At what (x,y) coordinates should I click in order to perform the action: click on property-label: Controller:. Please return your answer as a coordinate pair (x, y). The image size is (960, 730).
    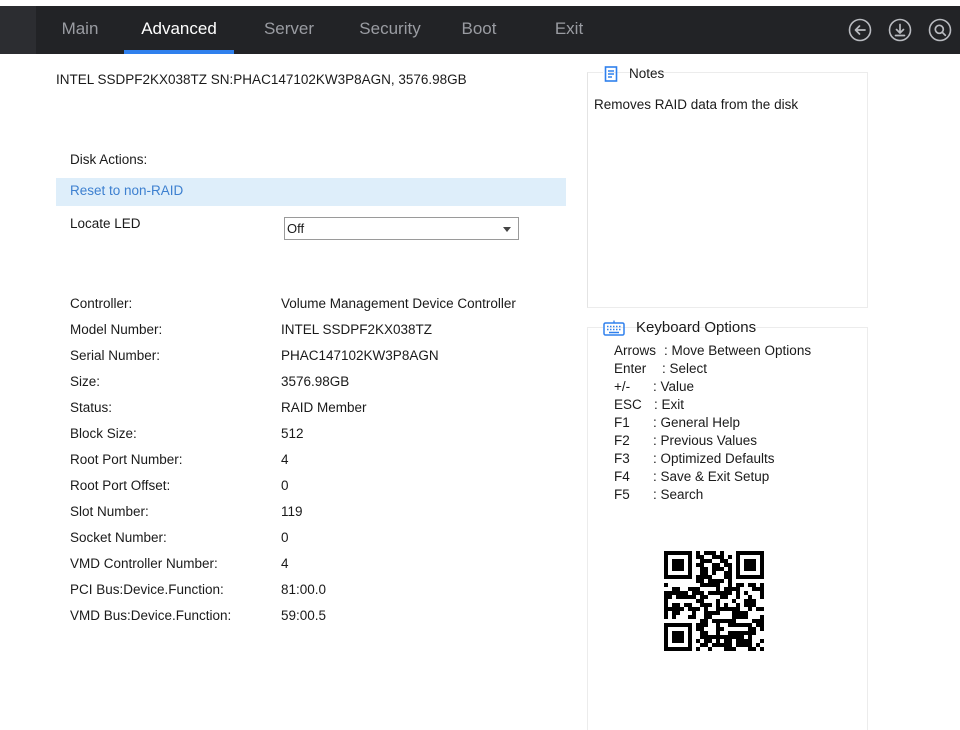
    Looking at the image, I should click on (101, 303).